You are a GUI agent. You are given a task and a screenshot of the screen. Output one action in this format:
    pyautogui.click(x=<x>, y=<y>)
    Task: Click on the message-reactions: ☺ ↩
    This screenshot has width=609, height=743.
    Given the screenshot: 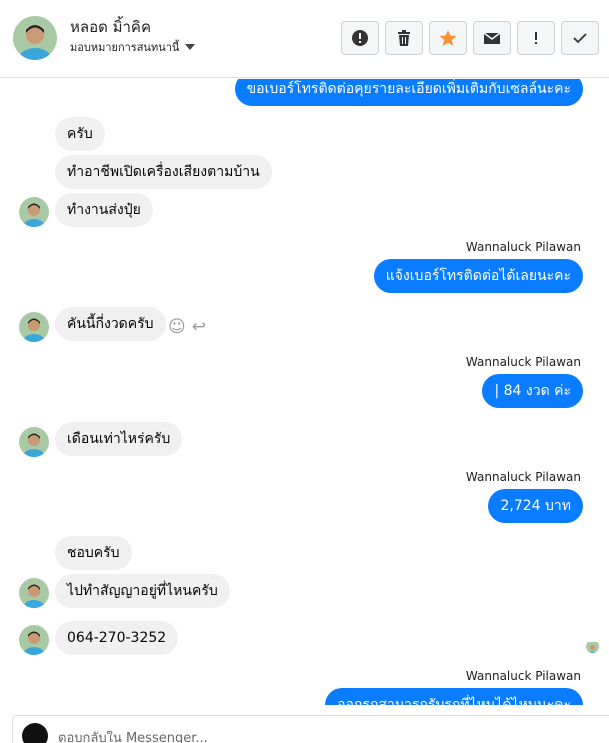 What is the action you would take?
    pyautogui.click(x=187, y=327)
    